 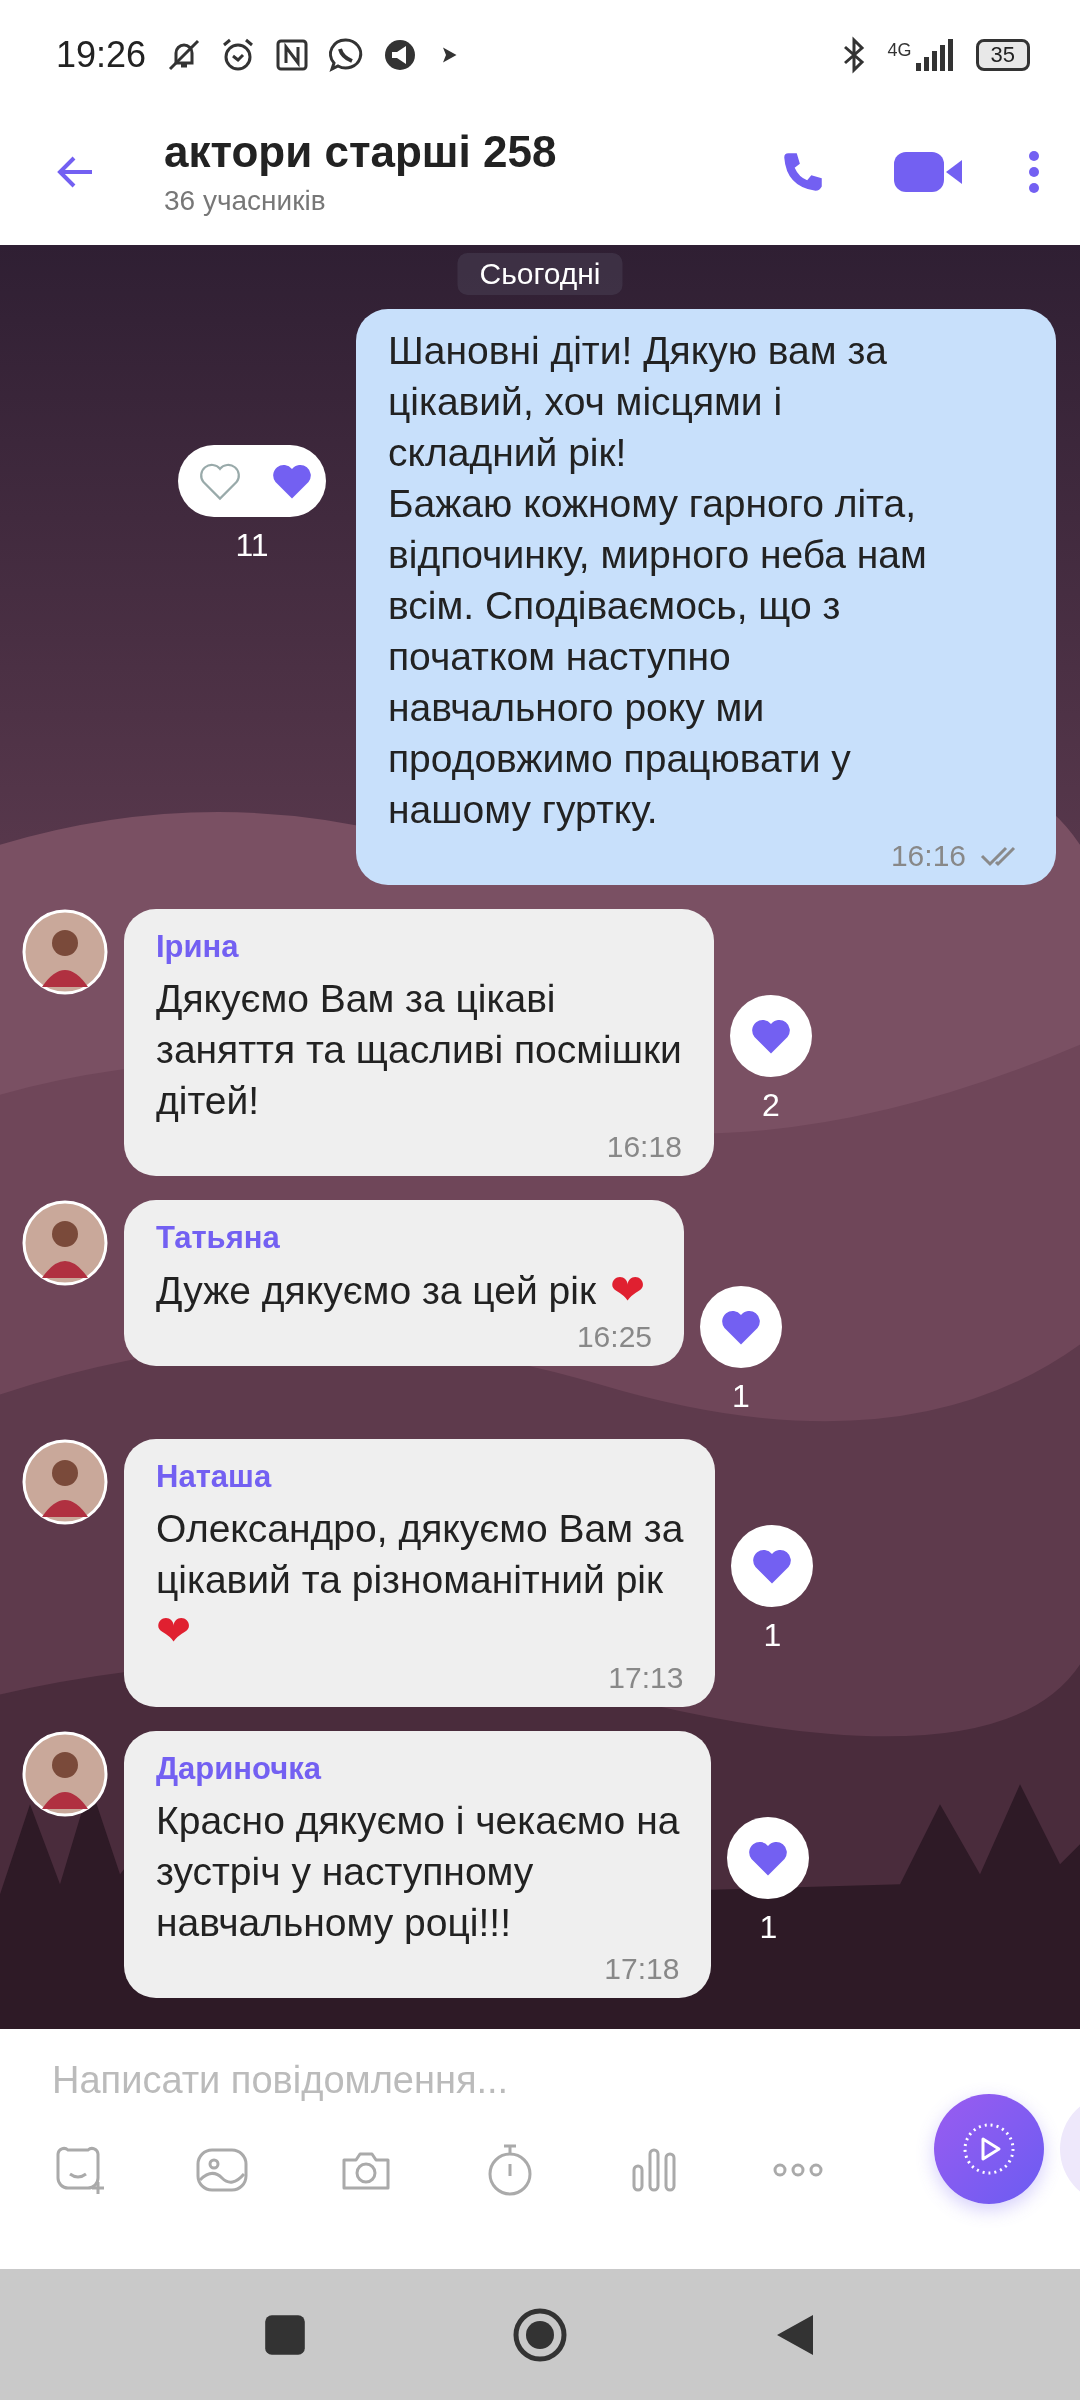 What do you see at coordinates (420, 1580) in the screenshot?
I see `message-text: Олександро, дякуємо Вам за цікавий та різноманітний рік ❤` at bounding box center [420, 1580].